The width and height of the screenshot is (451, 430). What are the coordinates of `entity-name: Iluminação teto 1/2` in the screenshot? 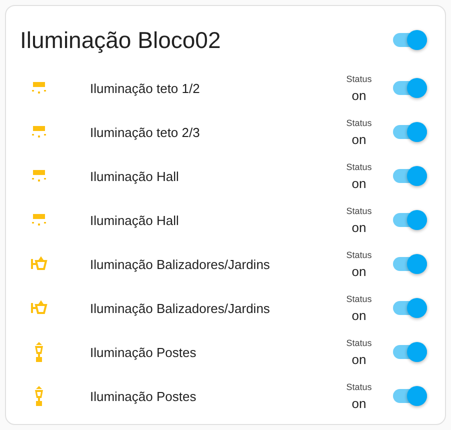 It's located at (145, 88).